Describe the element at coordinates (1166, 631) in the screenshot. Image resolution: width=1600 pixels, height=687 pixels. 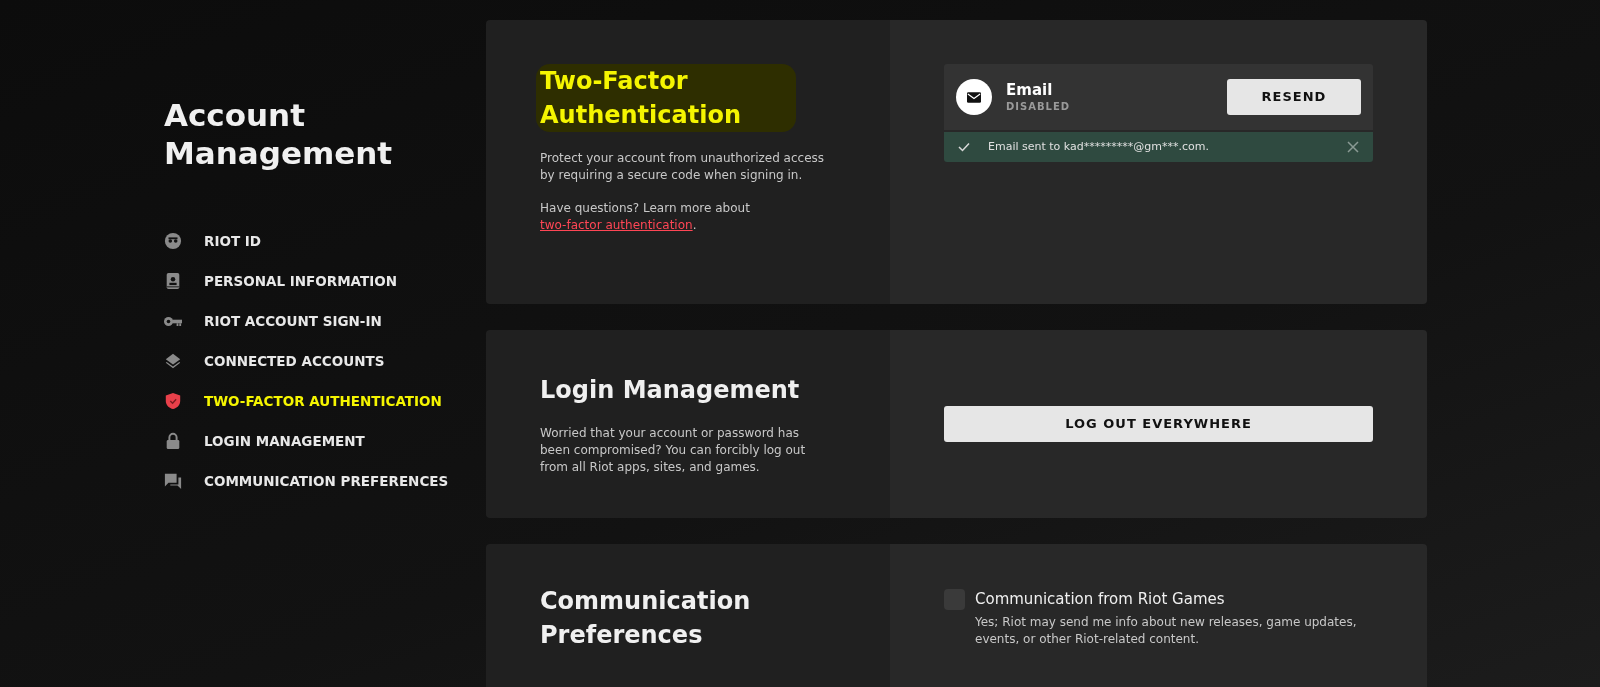
I see `option-description: Yes; Riot may send me info about new releases, game updates, events, or other Riot-related content.` at that location.